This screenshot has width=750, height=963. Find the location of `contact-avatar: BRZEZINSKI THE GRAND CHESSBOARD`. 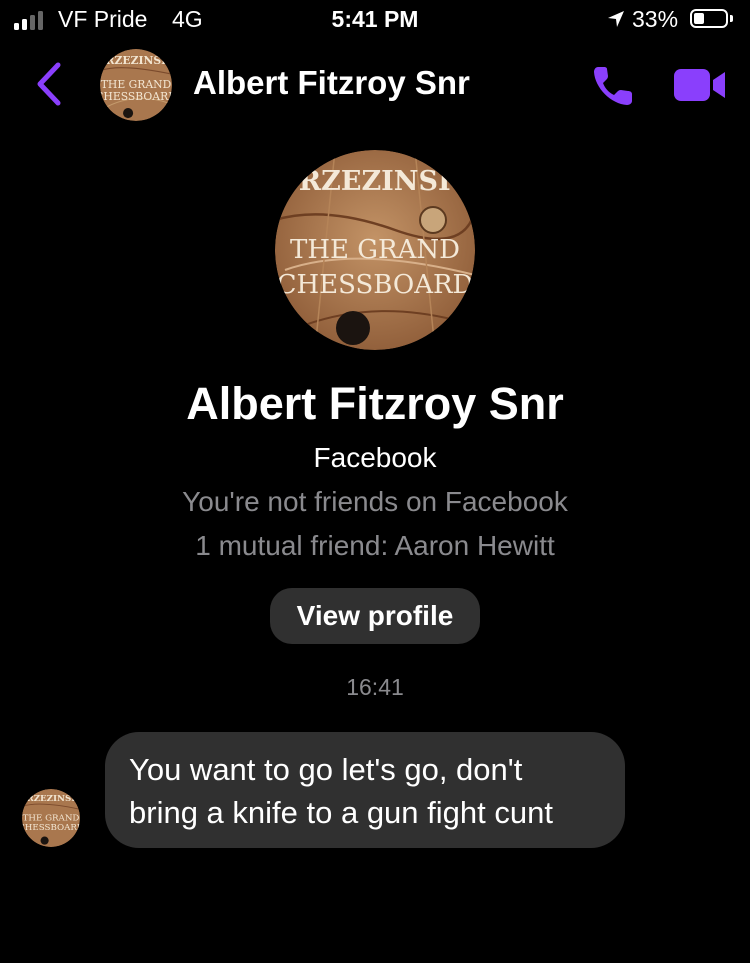

contact-avatar: BRZEZINSKI THE GRAND CHESSBOARD is located at coordinates (136, 85).